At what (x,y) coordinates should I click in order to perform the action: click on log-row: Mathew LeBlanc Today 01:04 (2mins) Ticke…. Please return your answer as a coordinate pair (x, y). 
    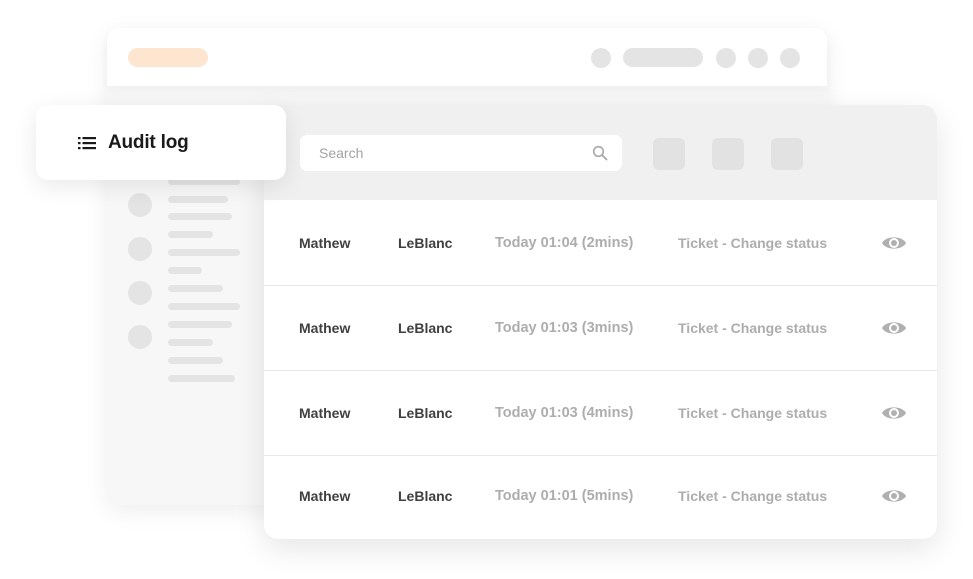
    Looking at the image, I should click on (600, 243).